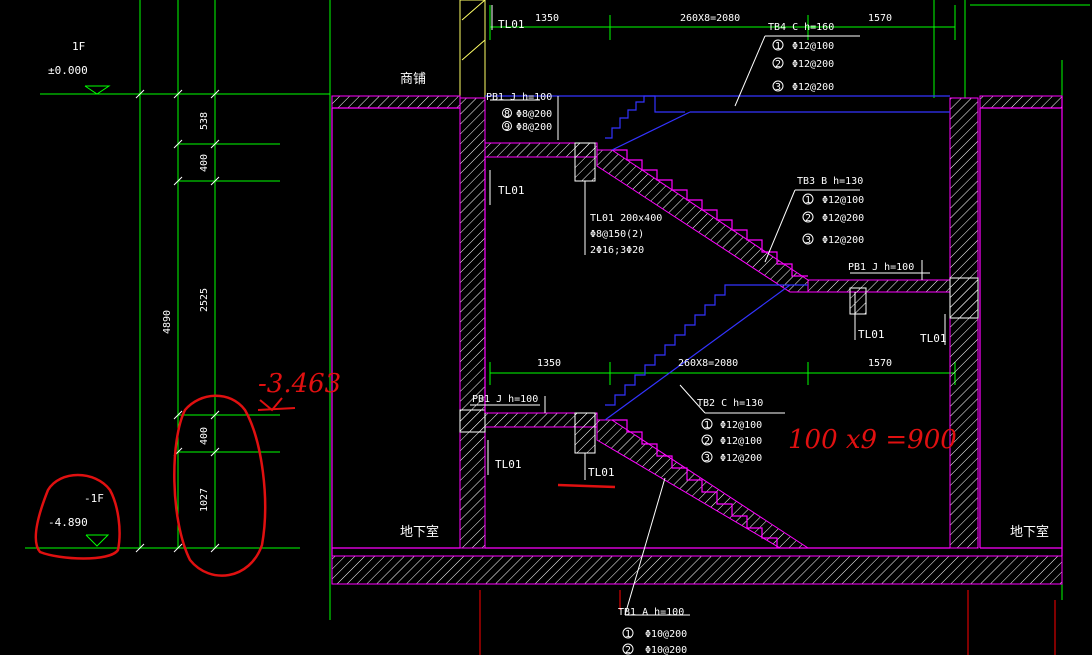 The height and width of the screenshot is (655, 1092). I want to click on tl01-lower-beam-label: TL01, so click(601, 472).